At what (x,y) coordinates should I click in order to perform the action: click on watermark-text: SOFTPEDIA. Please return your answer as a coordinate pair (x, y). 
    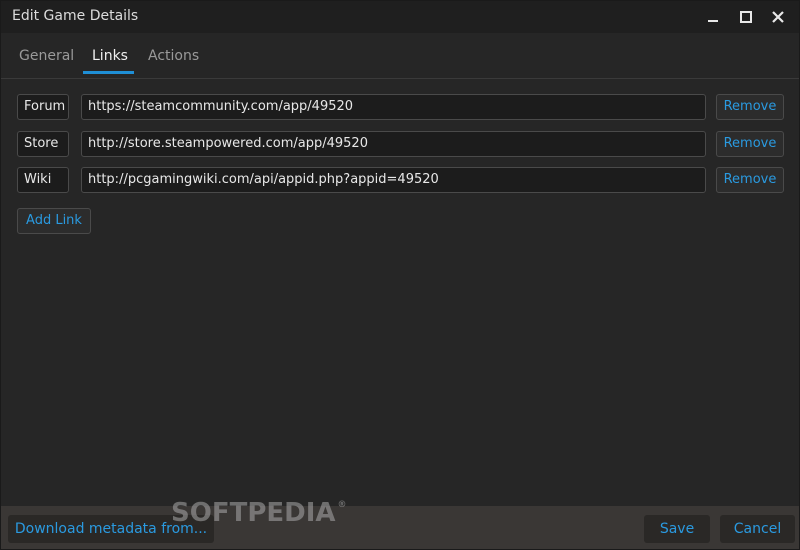
    Looking at the image, I should click on (253, 513).